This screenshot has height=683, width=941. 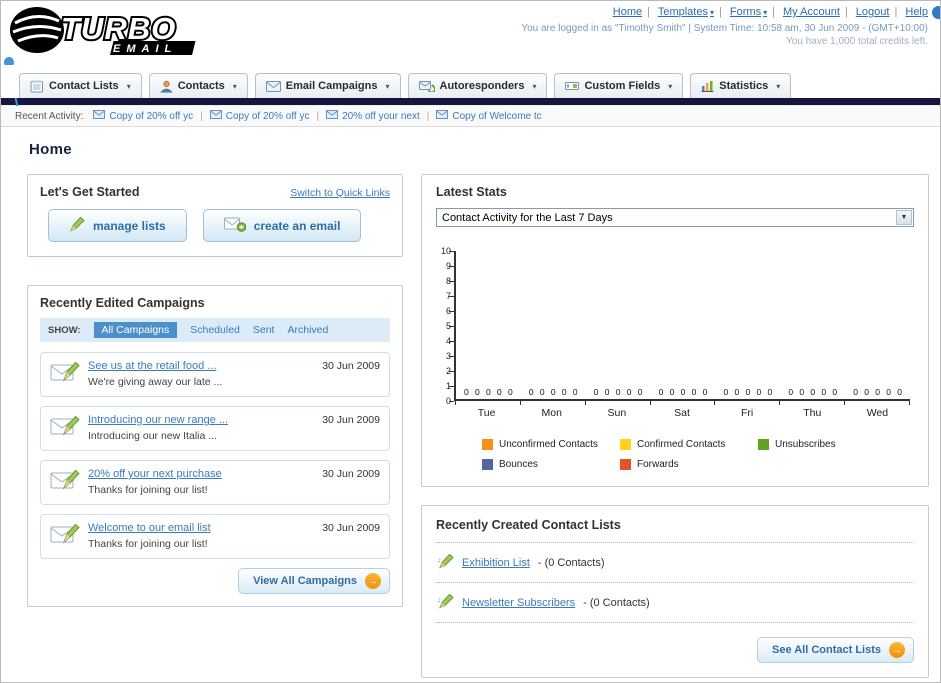 I want to click on nav-logout-link: Logout, so click(x=873, y=12).